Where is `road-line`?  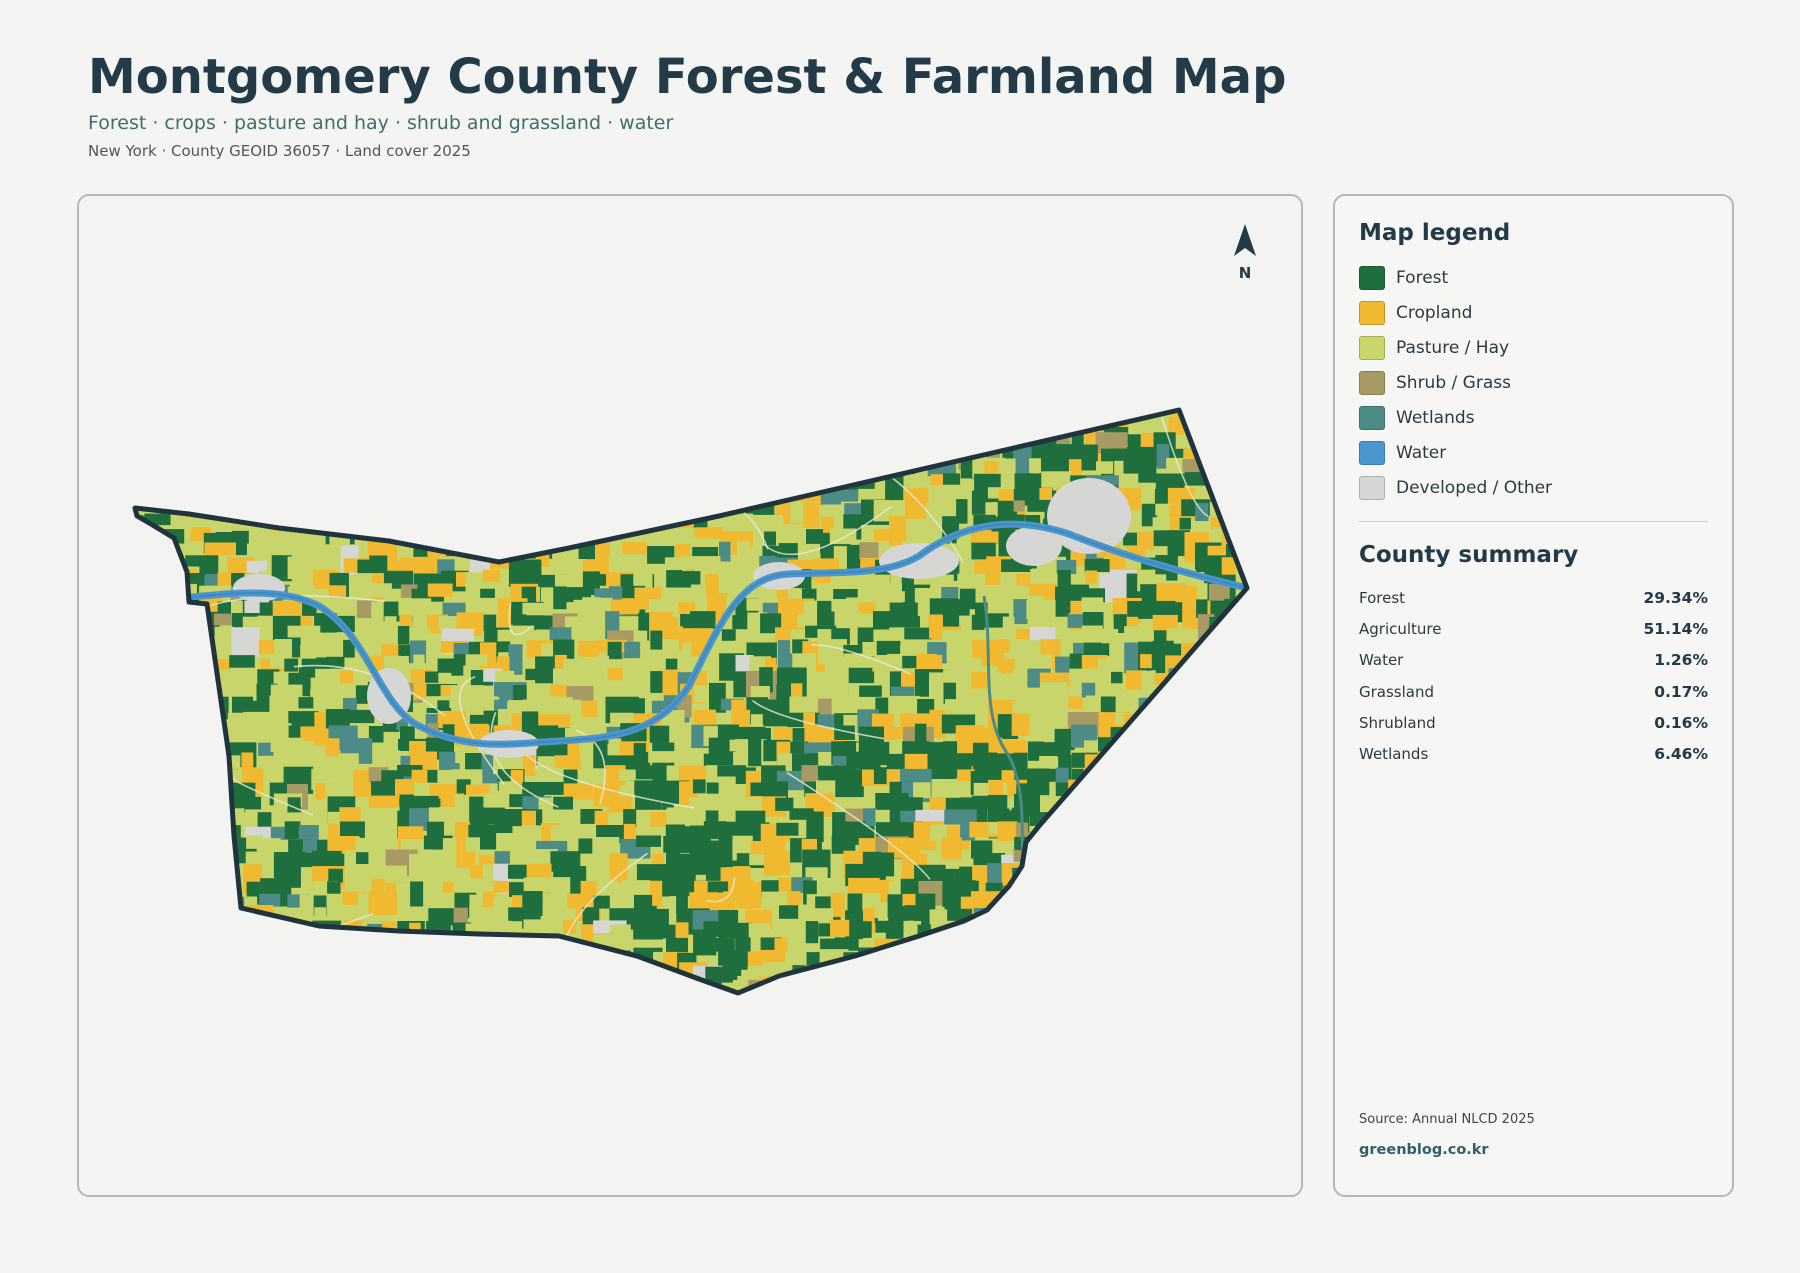
road-line is located at coordinates (593, 510).